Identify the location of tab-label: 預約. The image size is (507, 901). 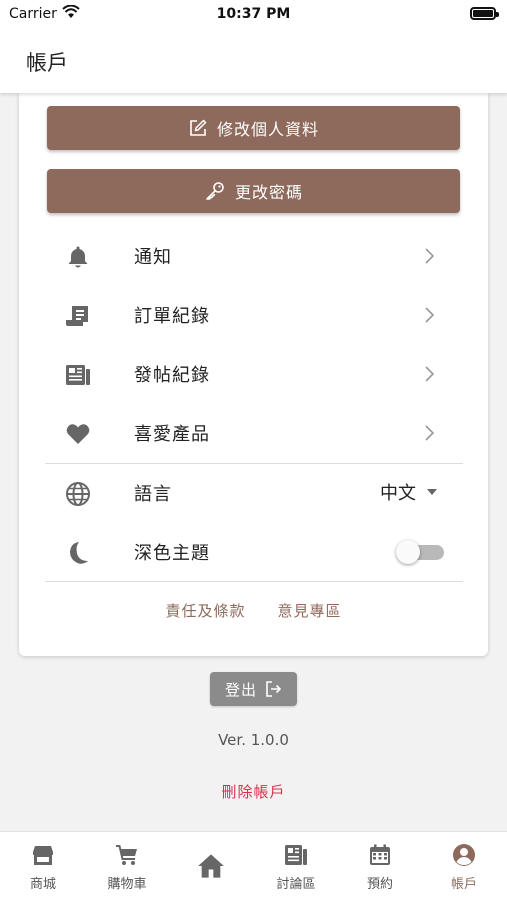
(379, 884).